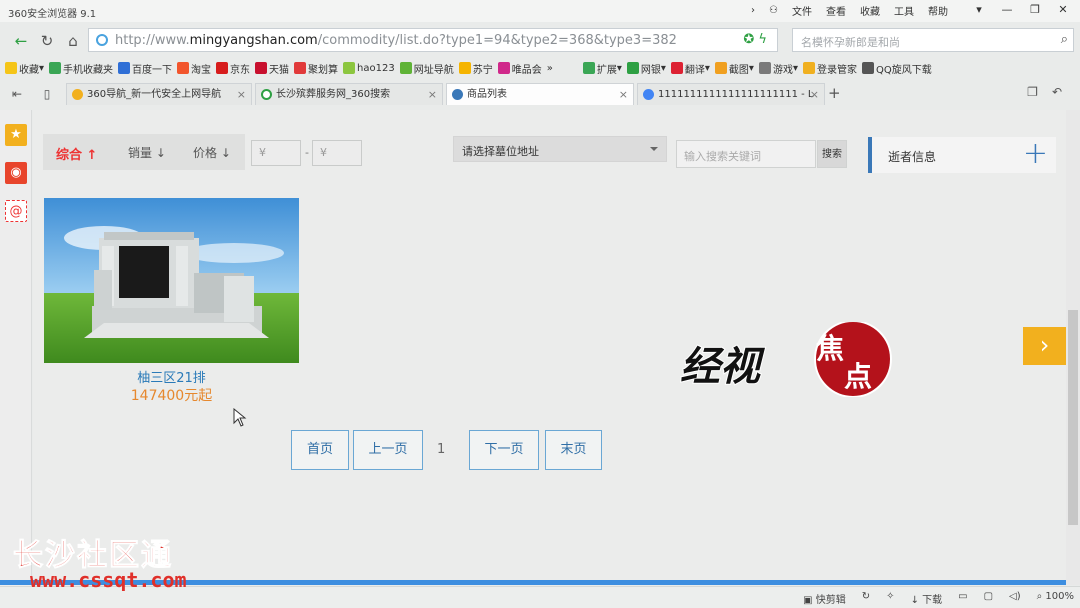  I want to click on weibo-icon: ◉, so click(16, 173).